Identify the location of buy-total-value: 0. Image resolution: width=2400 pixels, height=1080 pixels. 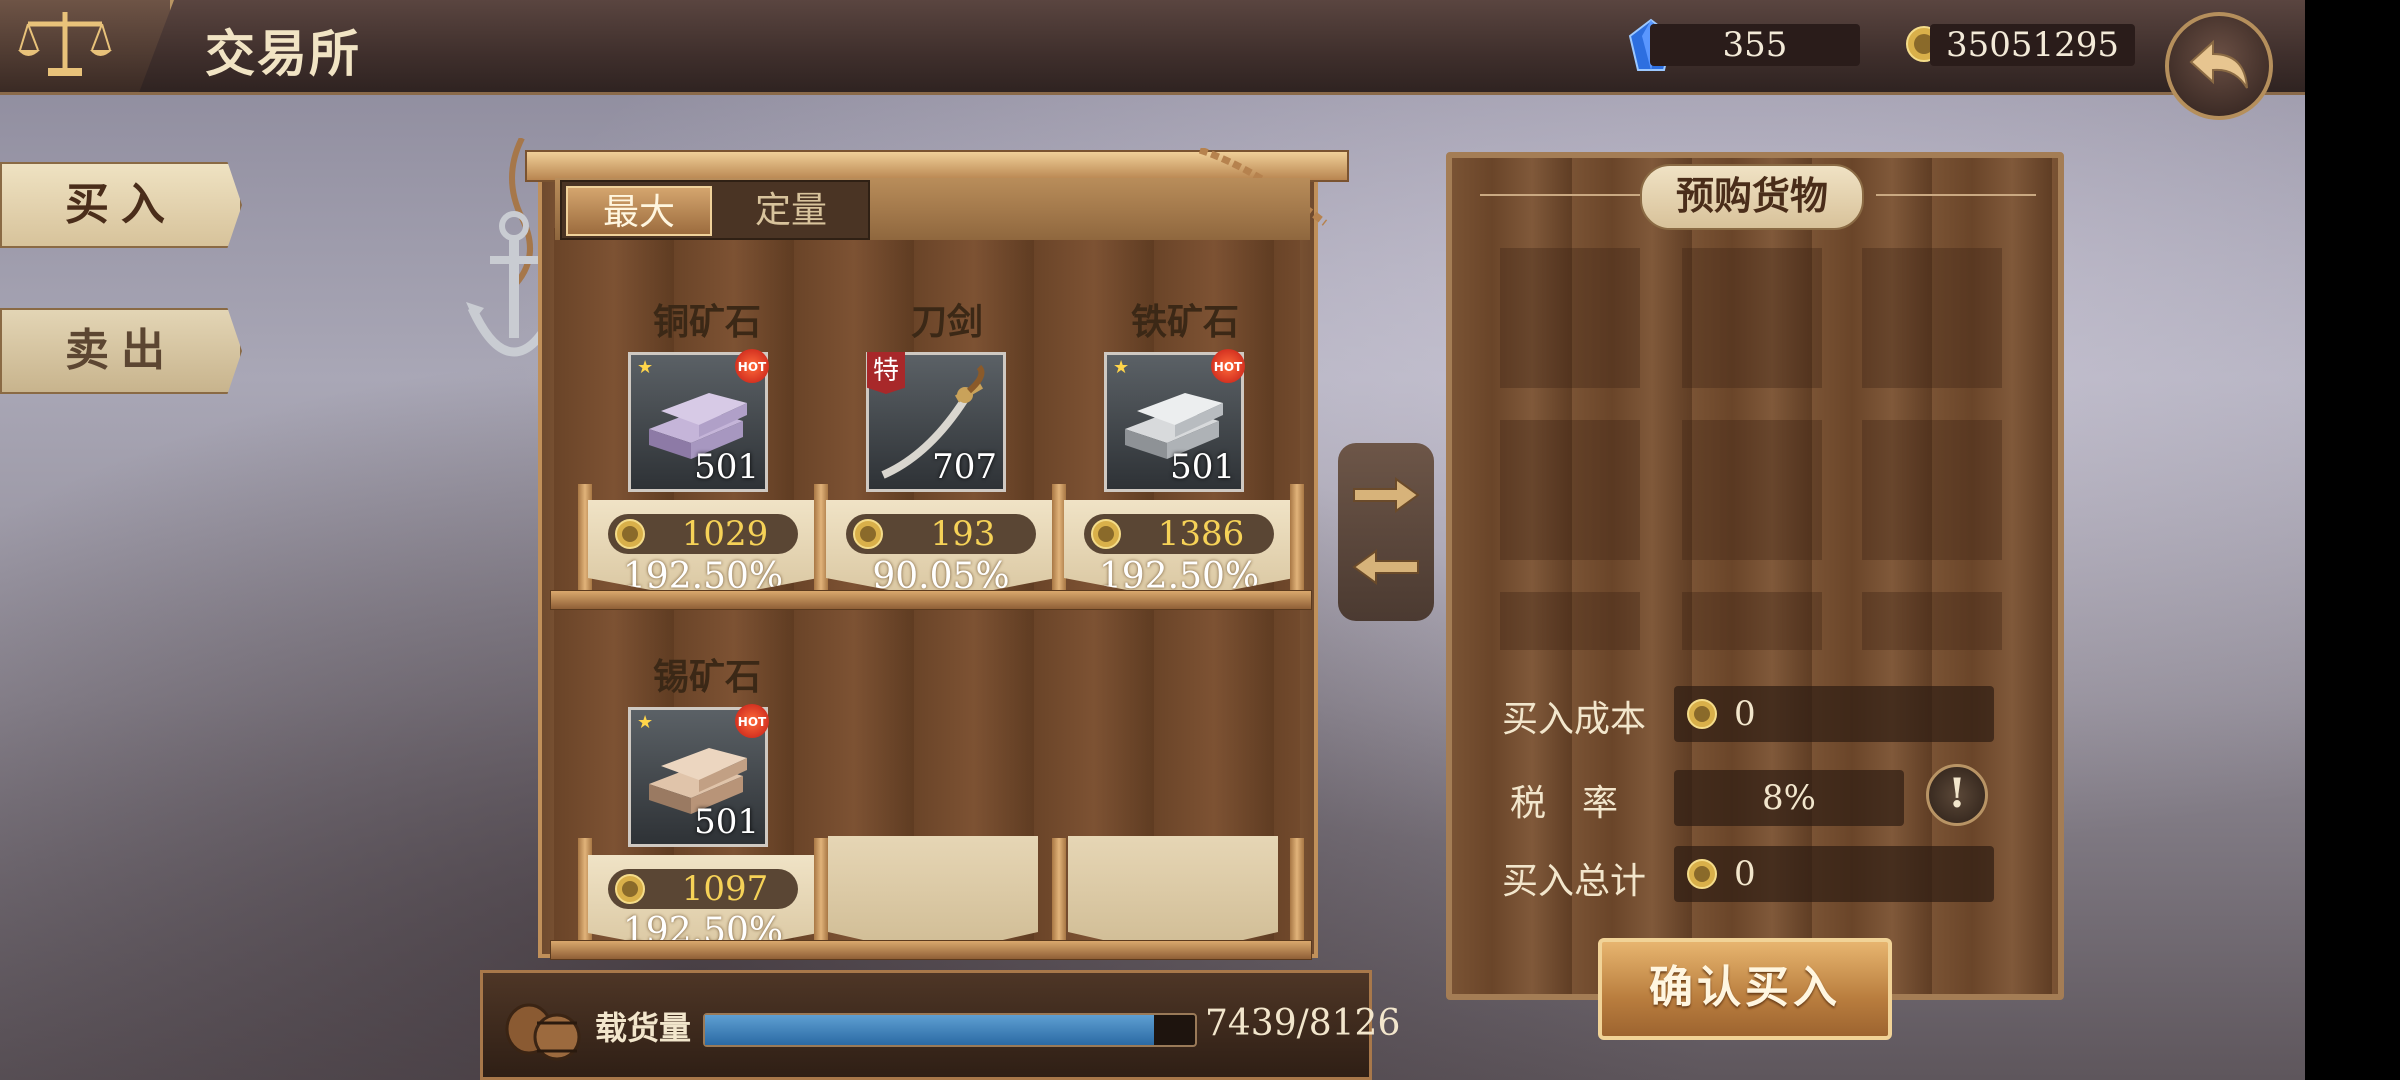
(1745, 874).